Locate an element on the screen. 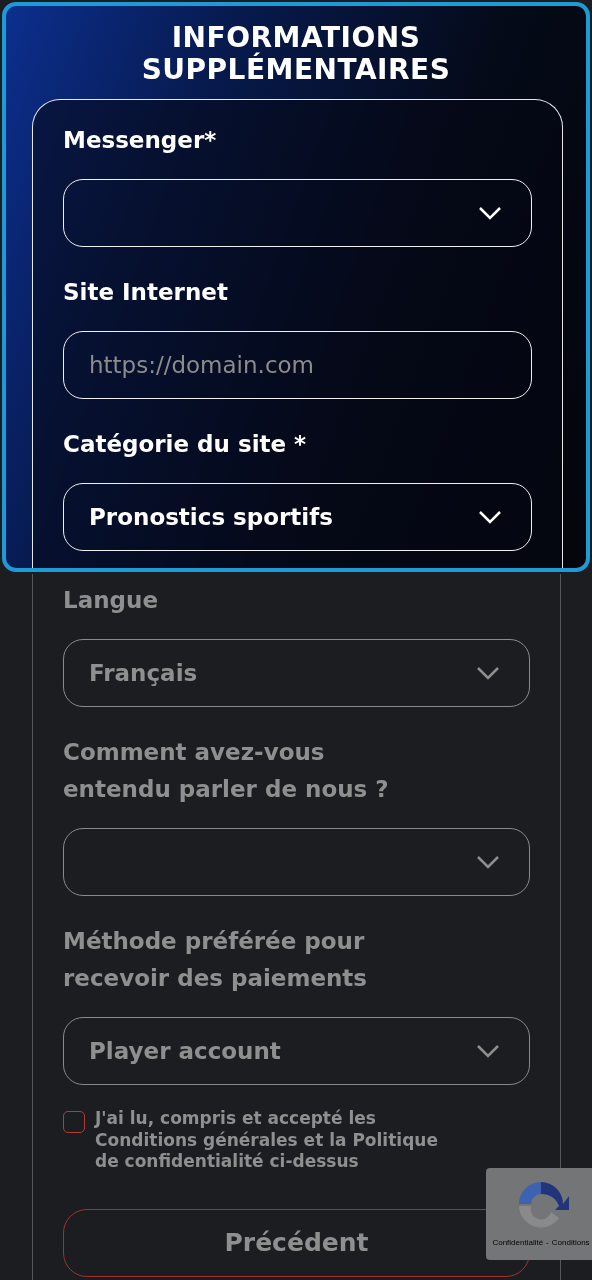 This screenshot has height=1280, width=592. field-label: Méthode préférée pour recevoir des paiements is located at coordinates (216, 960).